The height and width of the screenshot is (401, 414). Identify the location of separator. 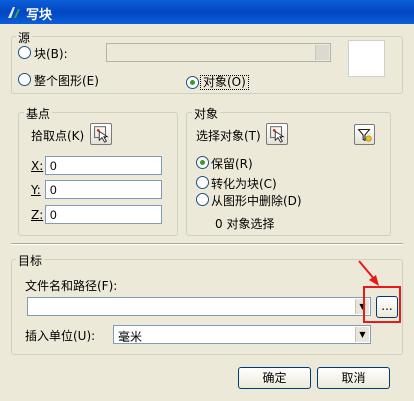
(207, 244).